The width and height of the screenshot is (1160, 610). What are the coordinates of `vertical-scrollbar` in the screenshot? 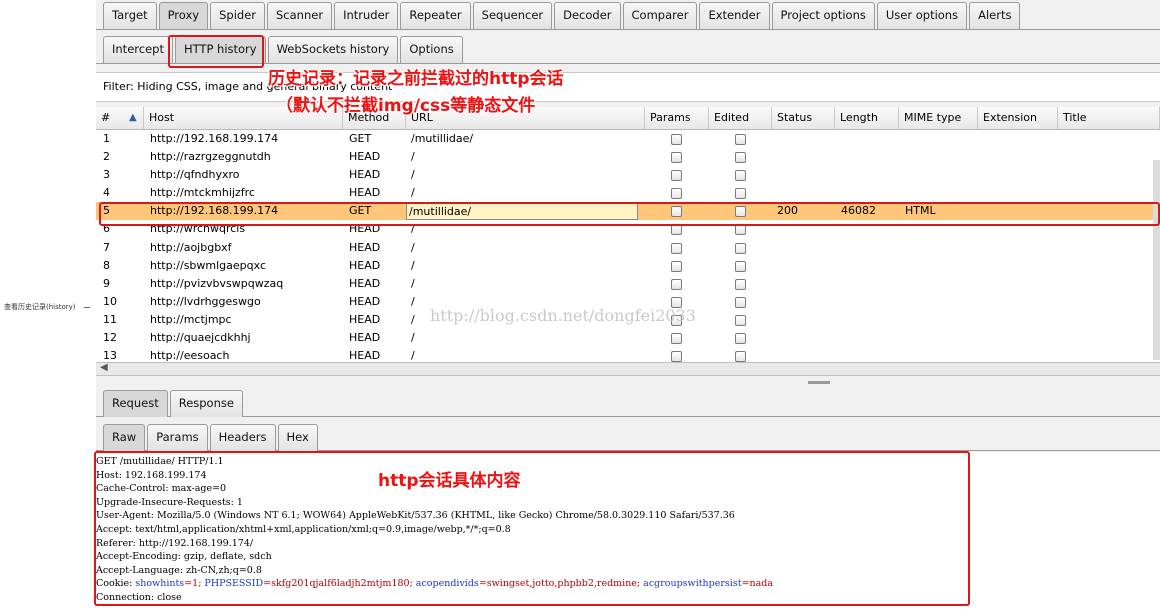 It's located at (1156, 260).